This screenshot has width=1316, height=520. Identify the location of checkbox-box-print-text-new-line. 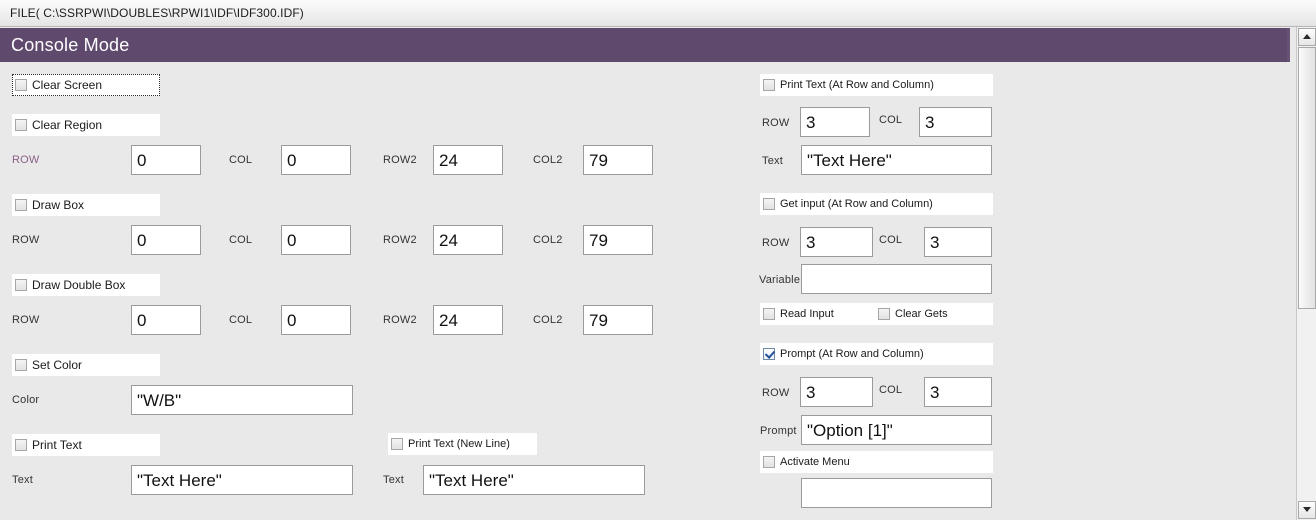
(397, 444).